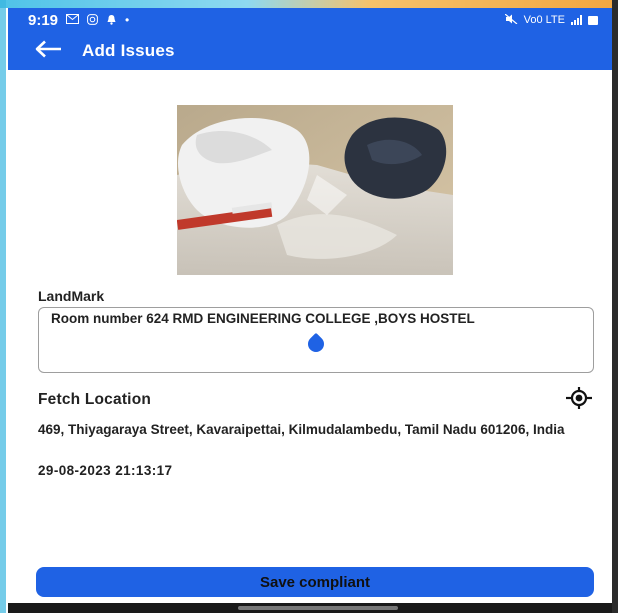 The image size is (618, 613). I want to click on instagram-icon, so click(92, 20).